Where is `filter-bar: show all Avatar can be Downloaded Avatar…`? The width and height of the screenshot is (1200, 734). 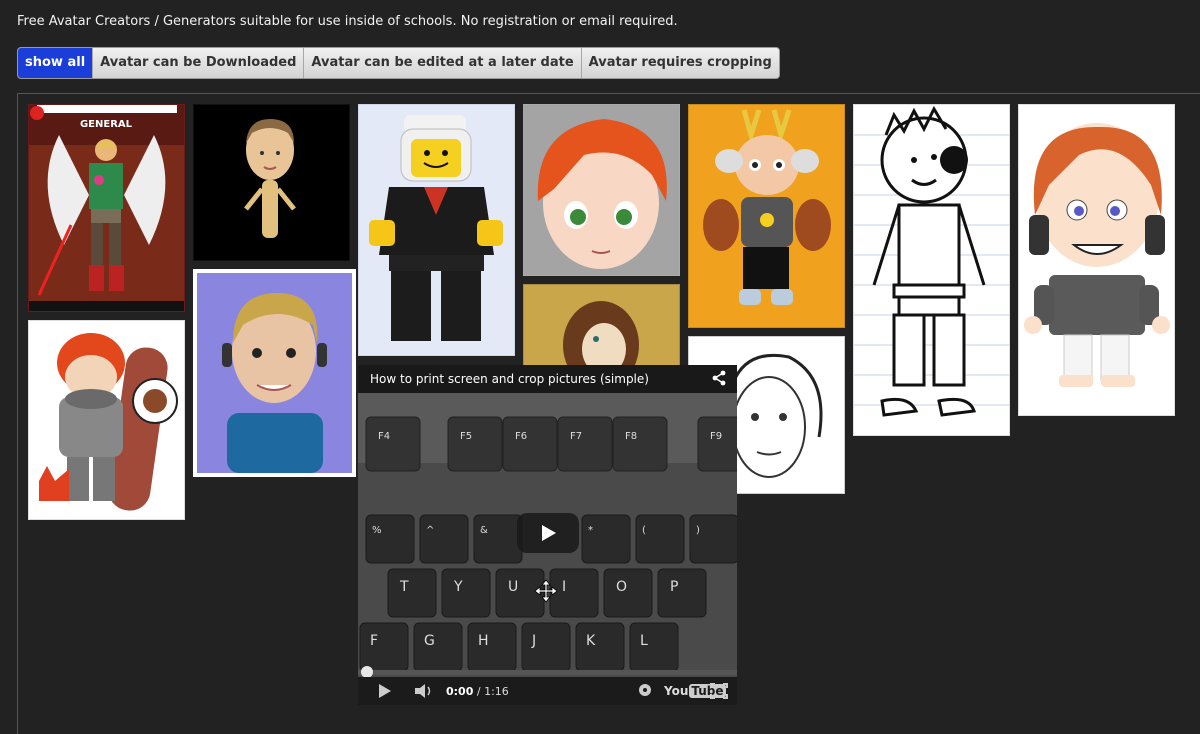 filter-bar: show all Avatar can be Downloaded Avatar… is located at coordinates (398, 63).